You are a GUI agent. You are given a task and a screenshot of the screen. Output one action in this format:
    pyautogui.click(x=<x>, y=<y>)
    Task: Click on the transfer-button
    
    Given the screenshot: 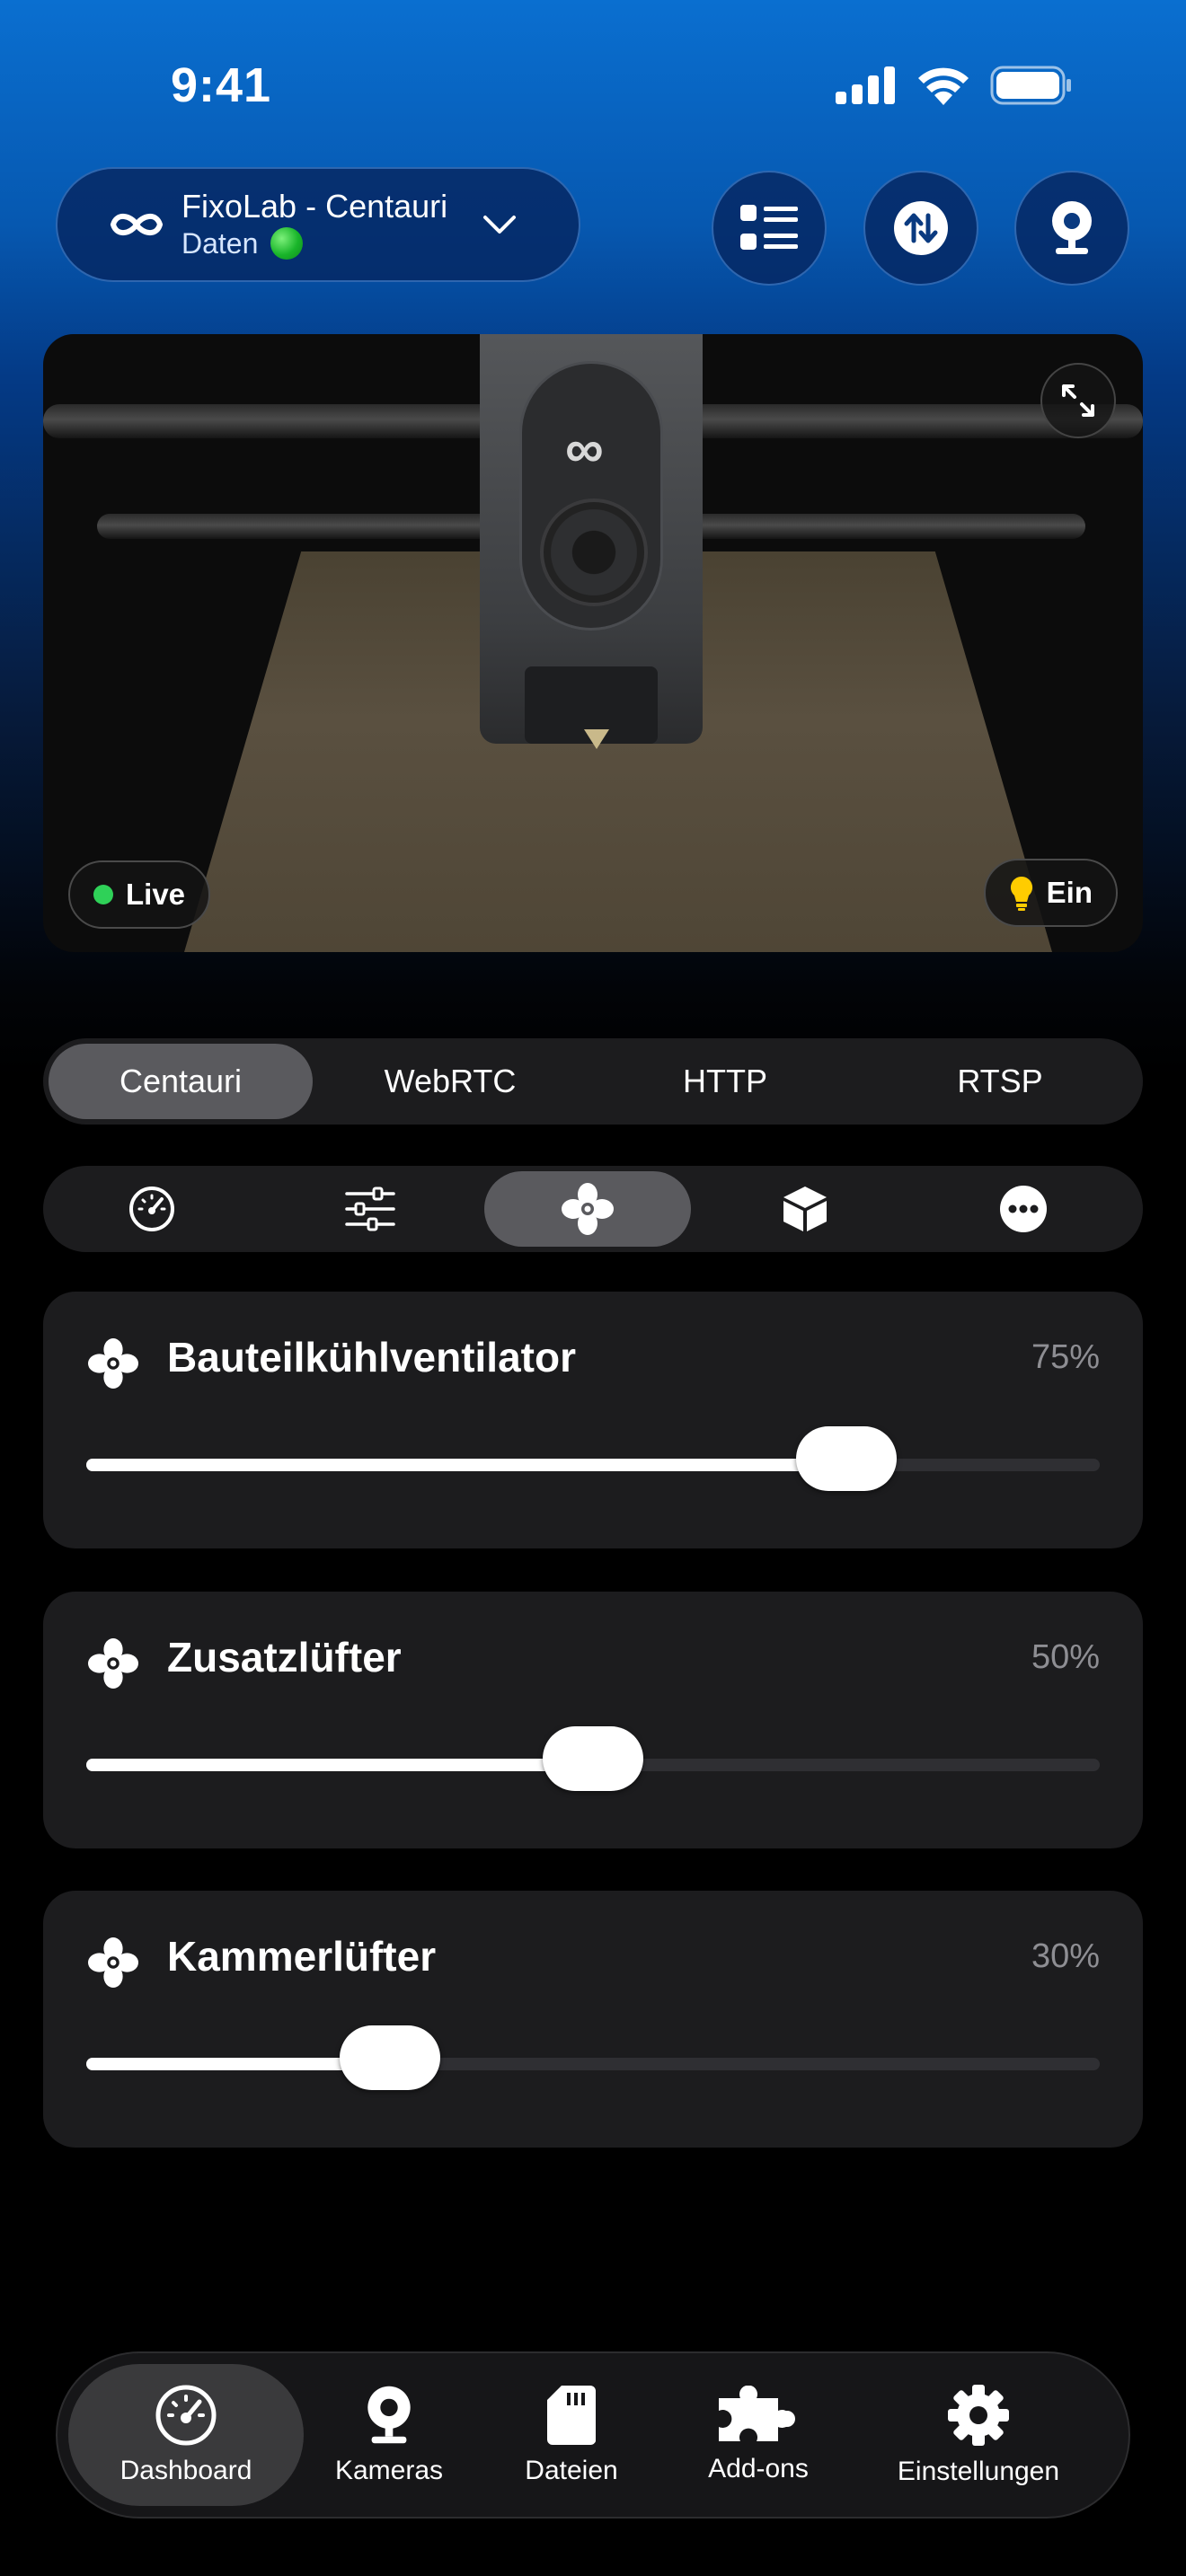 What is the action you would take?
    pyautogui.click(x=920, y=228)
    